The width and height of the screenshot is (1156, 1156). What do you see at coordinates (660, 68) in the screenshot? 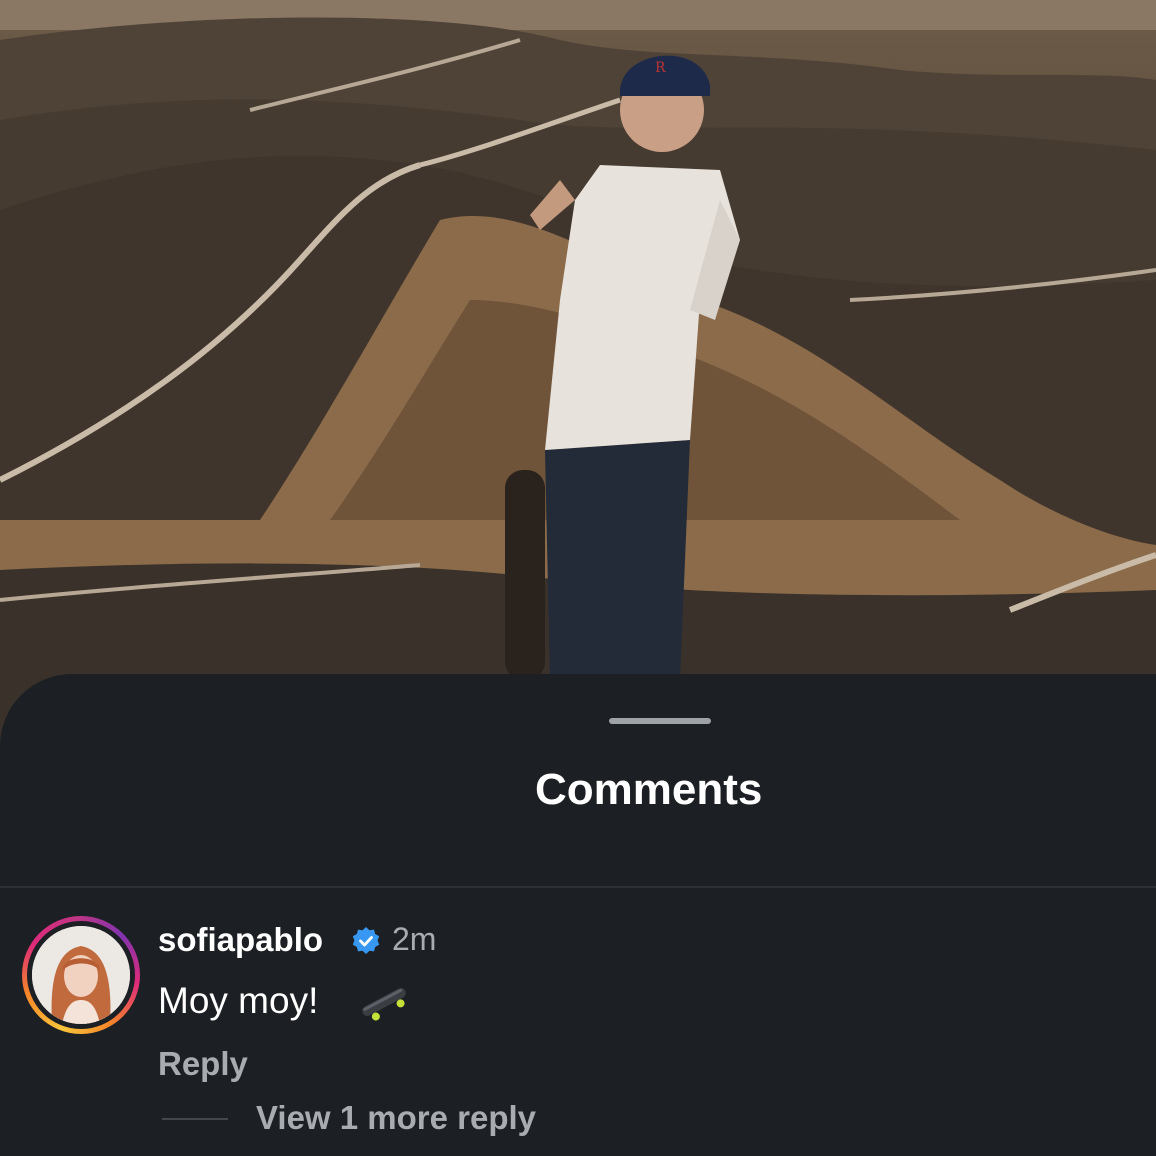
I see `svg-text: R` at bounding box center [660, 68].